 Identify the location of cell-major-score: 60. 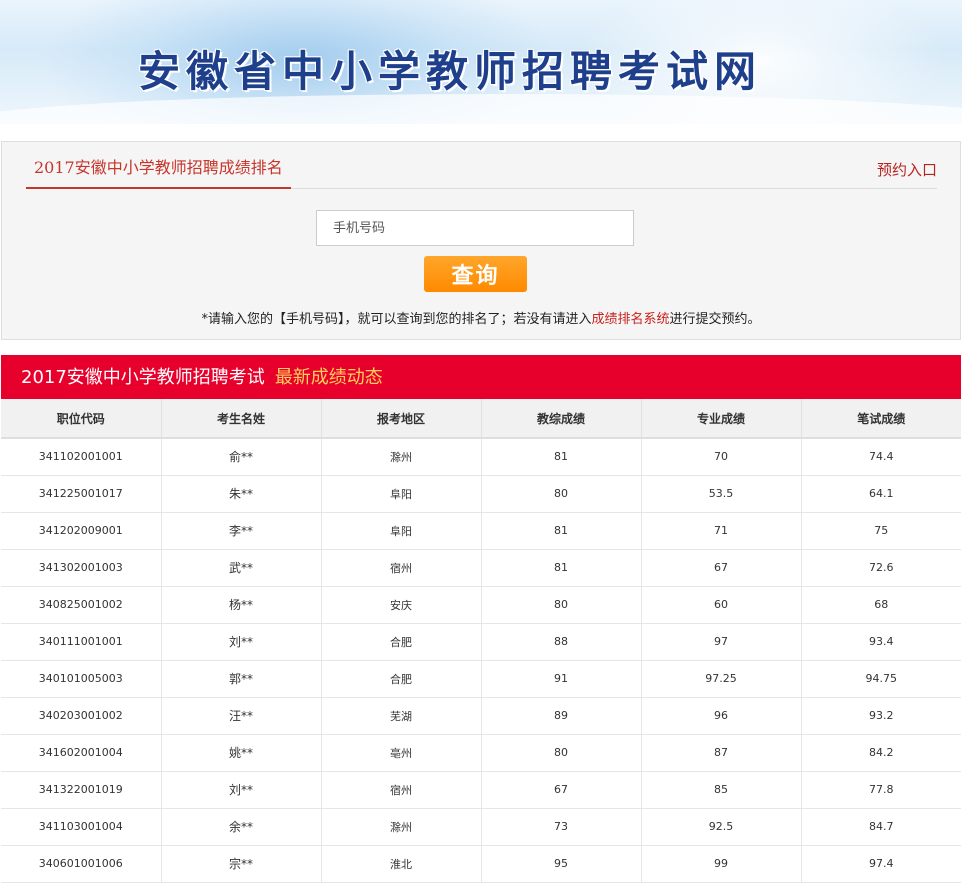
(721, 605).